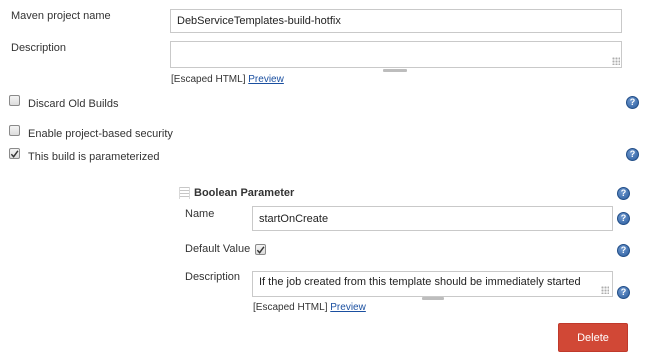 The height and width of the screenshot is (359, 656). I want to click on parameter-escaped-html-note: [Escaped HTML] Preview, so click(309, 307).